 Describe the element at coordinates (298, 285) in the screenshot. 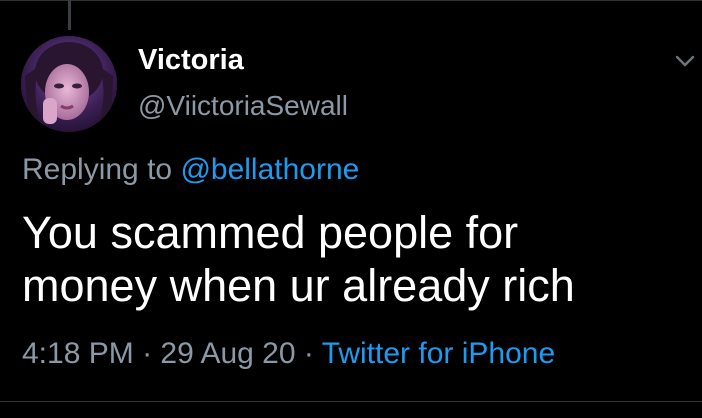

I see `tweet-text-line: money when ur already rich` at that location.